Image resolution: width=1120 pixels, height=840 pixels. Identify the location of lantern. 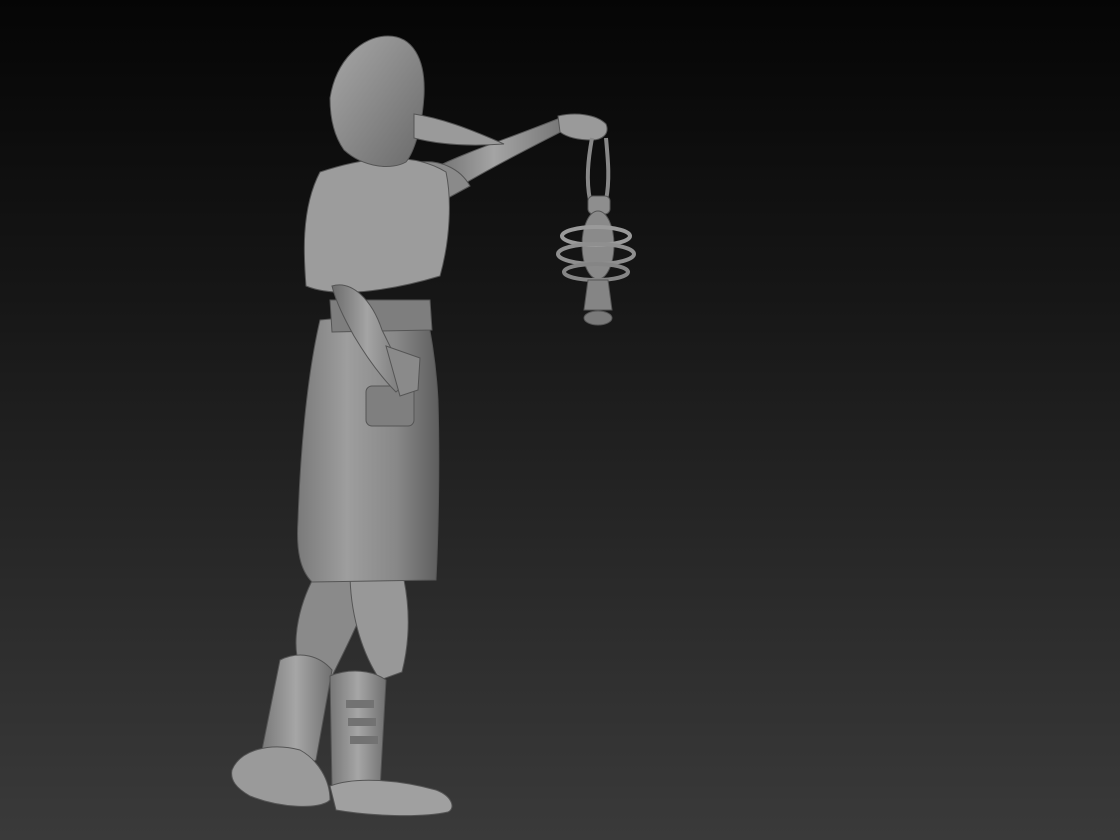
(596, 231).